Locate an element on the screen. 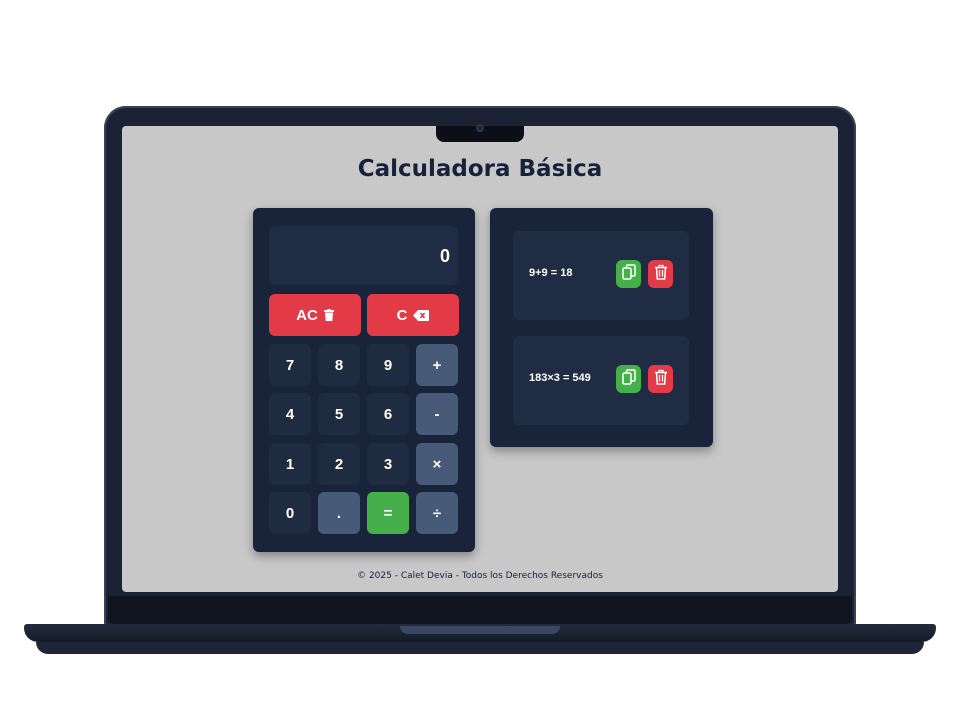 This screenshot has width=960, height=720. clear-all-label: AC is located at coordinates (307, 315).